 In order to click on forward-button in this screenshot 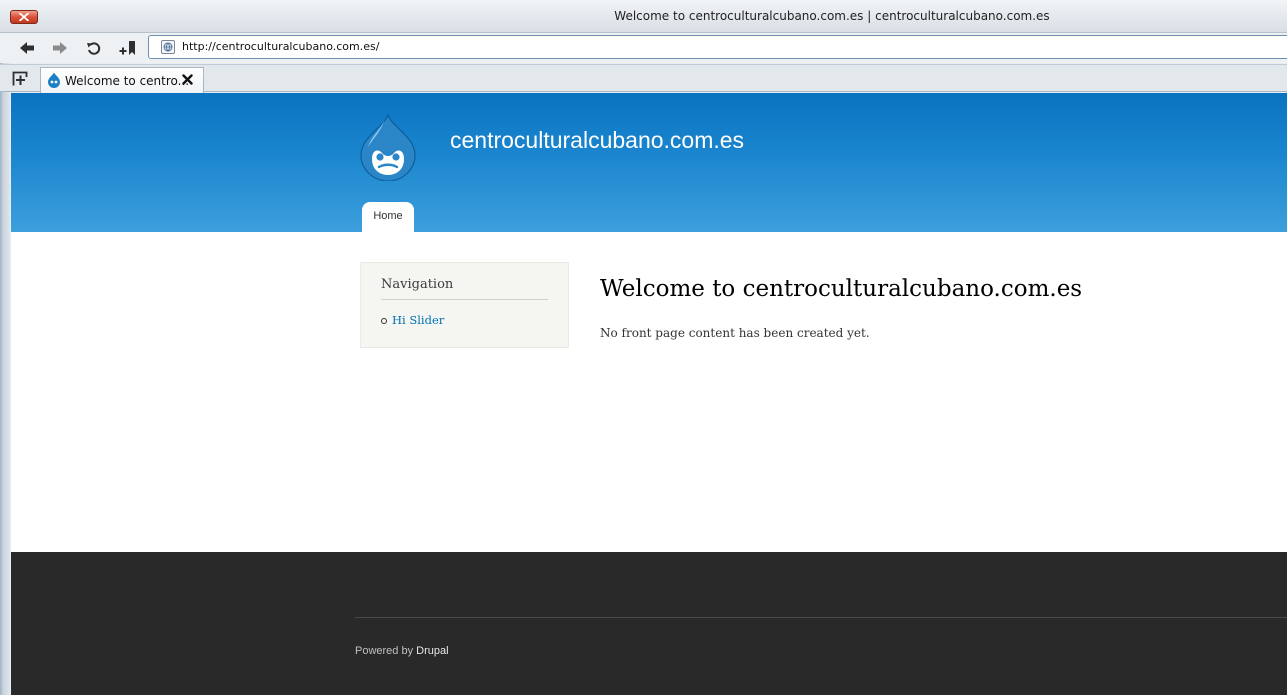, I will do `click(60, 48)`.